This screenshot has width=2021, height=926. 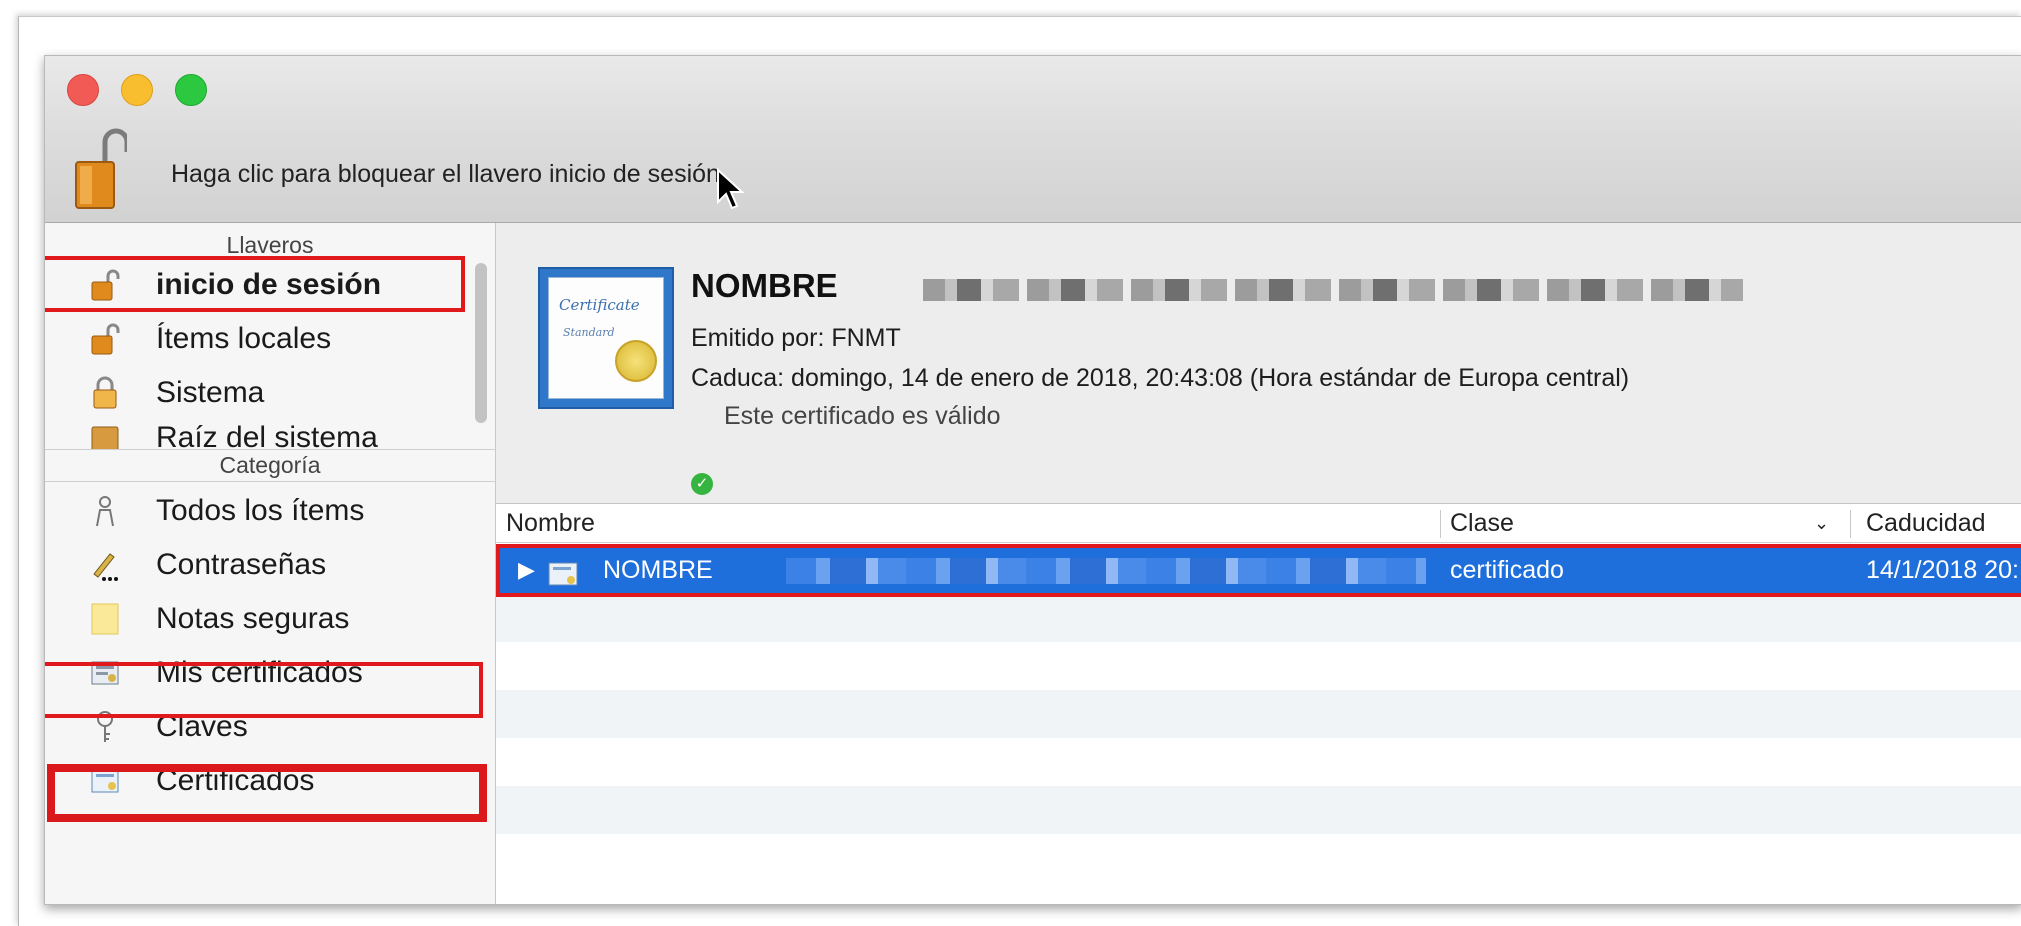 I want to click on mouse-cursor-icon, so click(x=731, y=189).